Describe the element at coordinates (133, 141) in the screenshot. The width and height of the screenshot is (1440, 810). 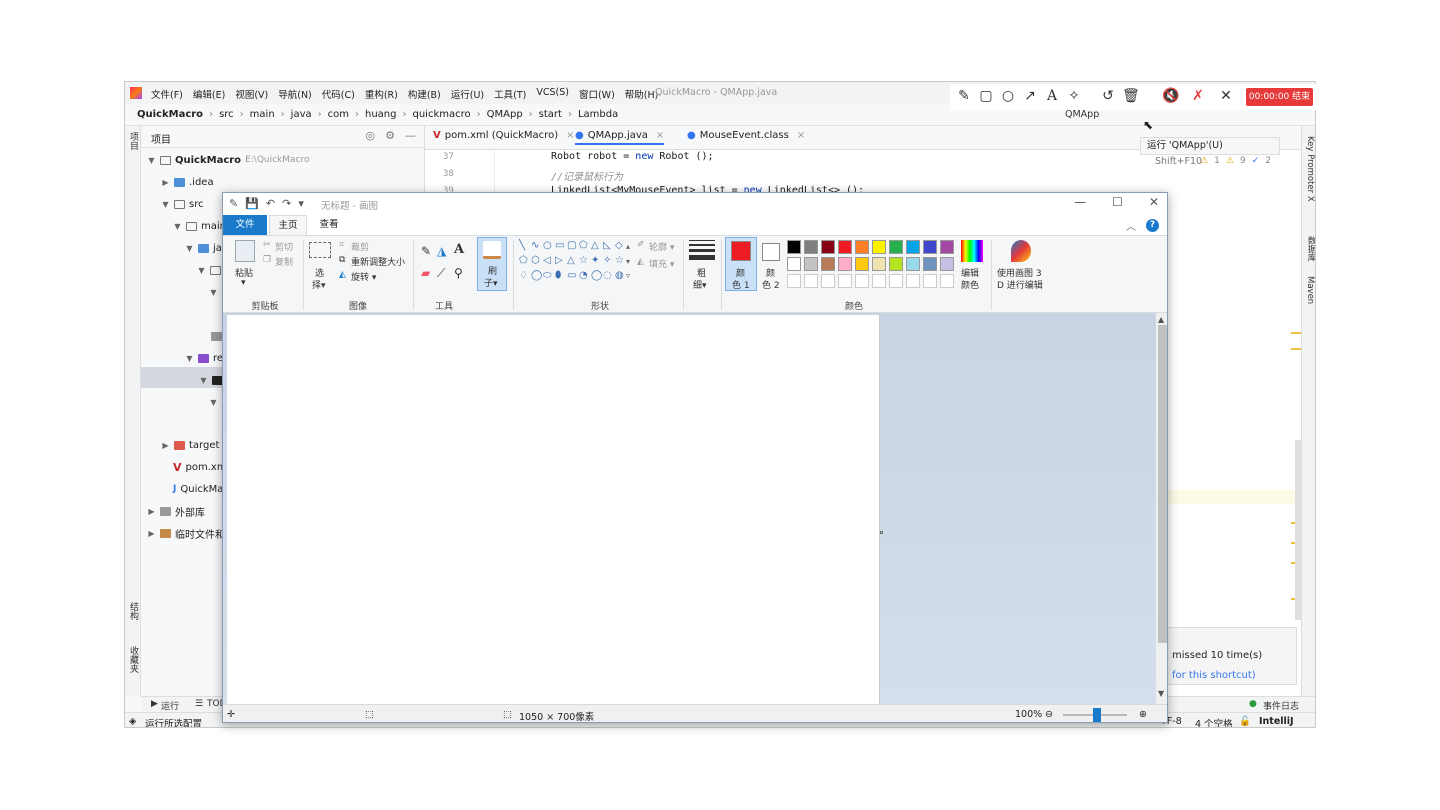
I see `tool-tab-project: 项目` at that location.